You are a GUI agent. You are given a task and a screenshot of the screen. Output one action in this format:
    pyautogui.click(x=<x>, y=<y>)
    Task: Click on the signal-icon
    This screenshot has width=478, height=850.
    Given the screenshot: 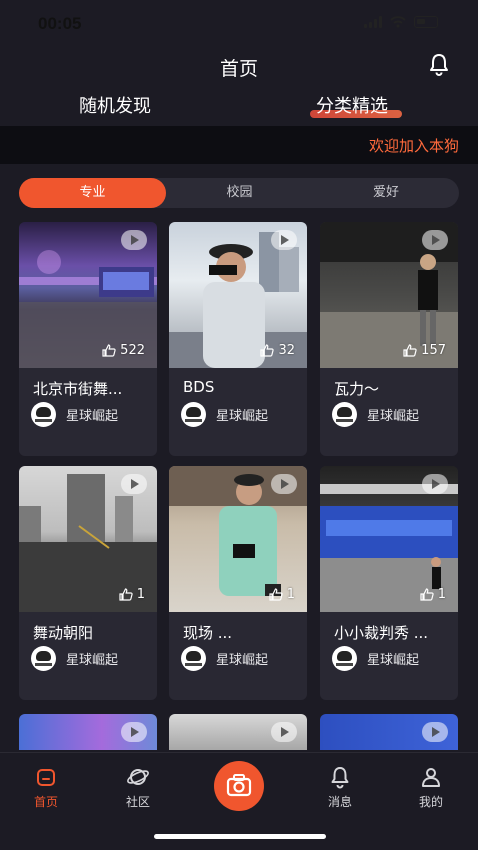 What is the action you would take?
    pyautogui.click(x=373, y=22)
    